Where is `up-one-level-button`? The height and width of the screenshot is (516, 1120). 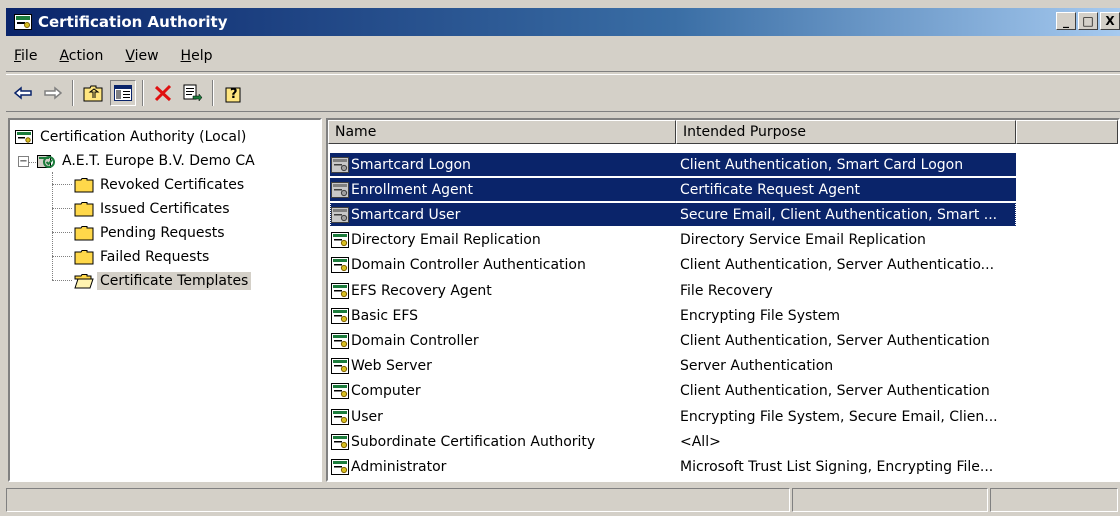
up-one-level-button is located at coordinates (93, 93).